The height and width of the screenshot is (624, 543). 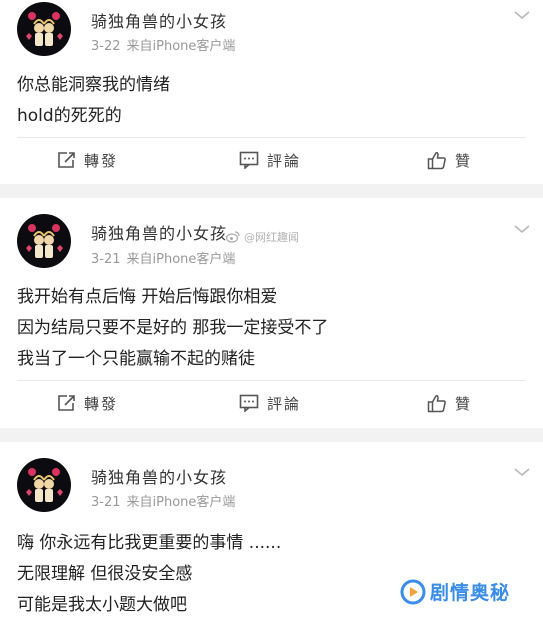 What do you see at coordinates (233, 237) in the screenshot?
I see `weibo-icon` at bounding box center [233, 237].